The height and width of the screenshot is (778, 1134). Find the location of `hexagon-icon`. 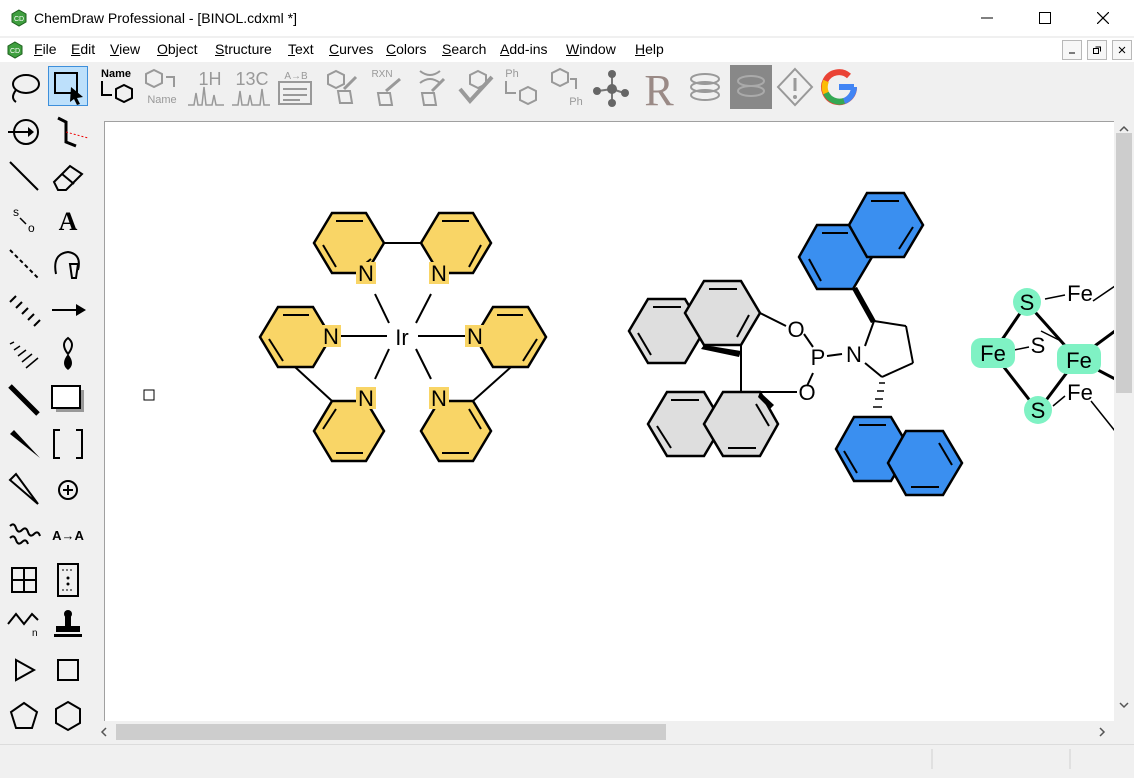

hexagon-icon is located at coordinates (68, 716).